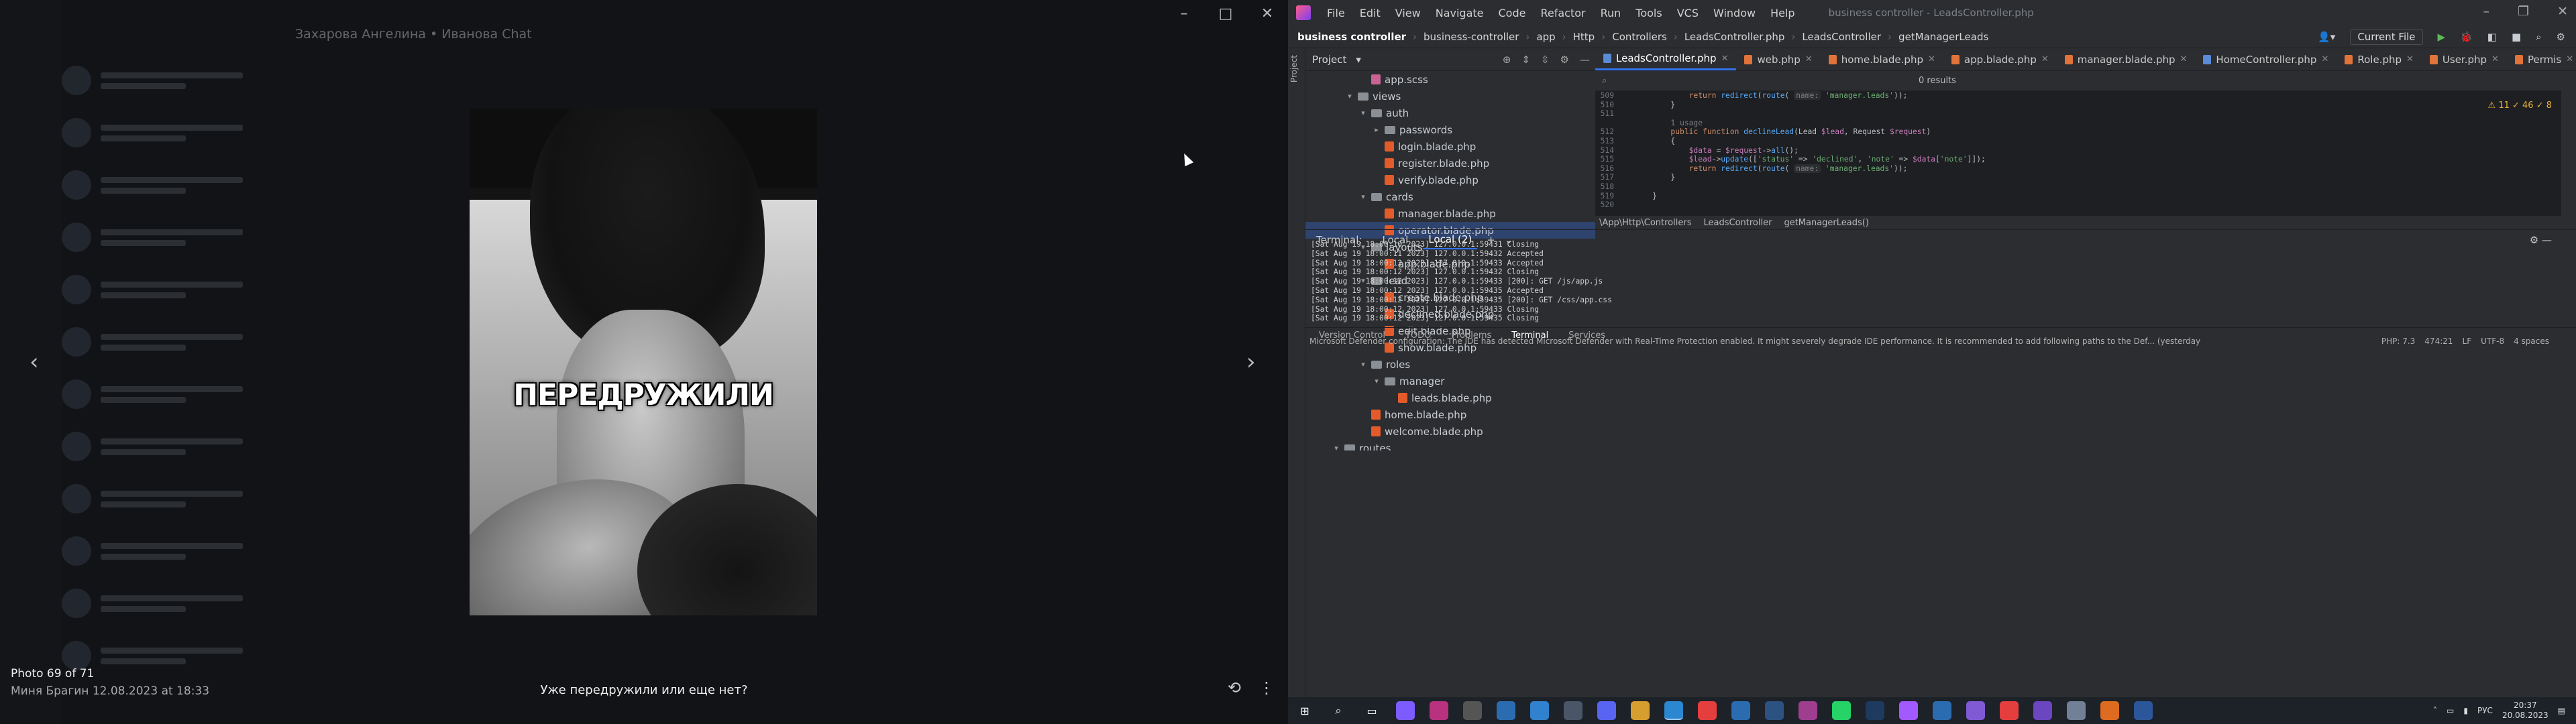 The height and width of the screenshot is (724, 2576). What do you see at coordinates (1573, 710) in the screenshot?
I see `store-icon` at bounding box center [1573, 710].